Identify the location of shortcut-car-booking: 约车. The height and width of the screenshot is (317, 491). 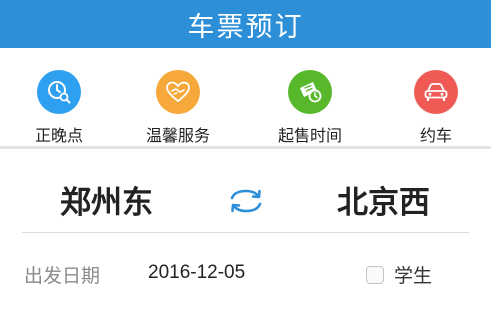
(436, 108).